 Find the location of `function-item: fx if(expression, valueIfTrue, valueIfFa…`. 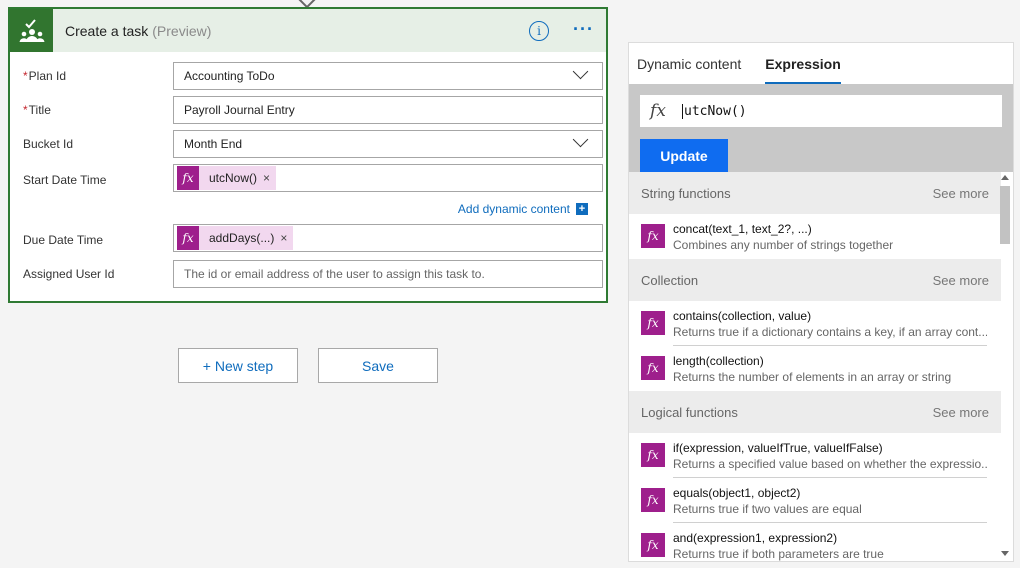

function-item: fx if(expression, valueIfTrue, valueIfFa… is located at coordinates (815, 455).